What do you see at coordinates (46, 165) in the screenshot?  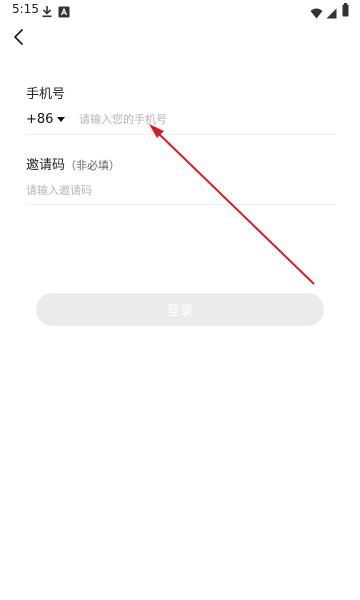 I see `invite-label-text: 邀请码` at bounding box center [46, 165].